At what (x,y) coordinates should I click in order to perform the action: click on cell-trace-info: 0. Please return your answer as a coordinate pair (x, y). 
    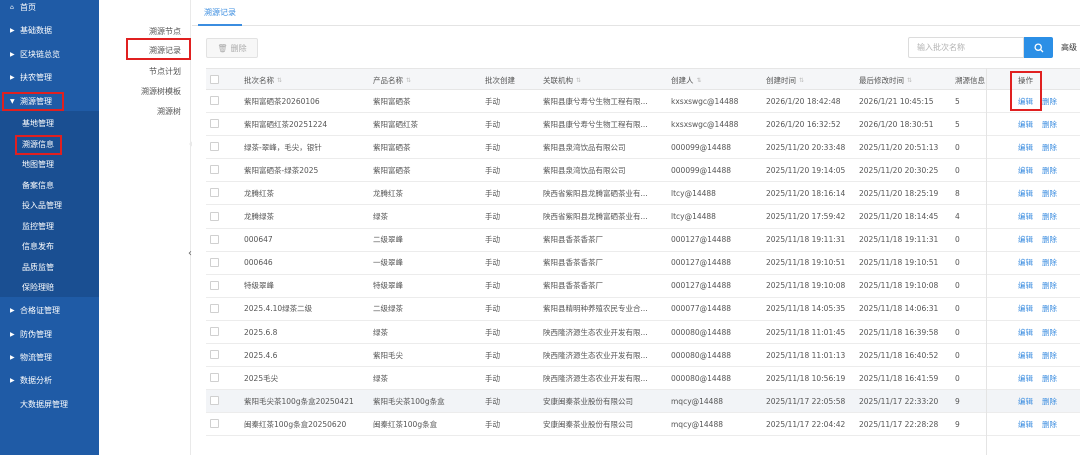
    Looking at the image, I should click on (957, 309).